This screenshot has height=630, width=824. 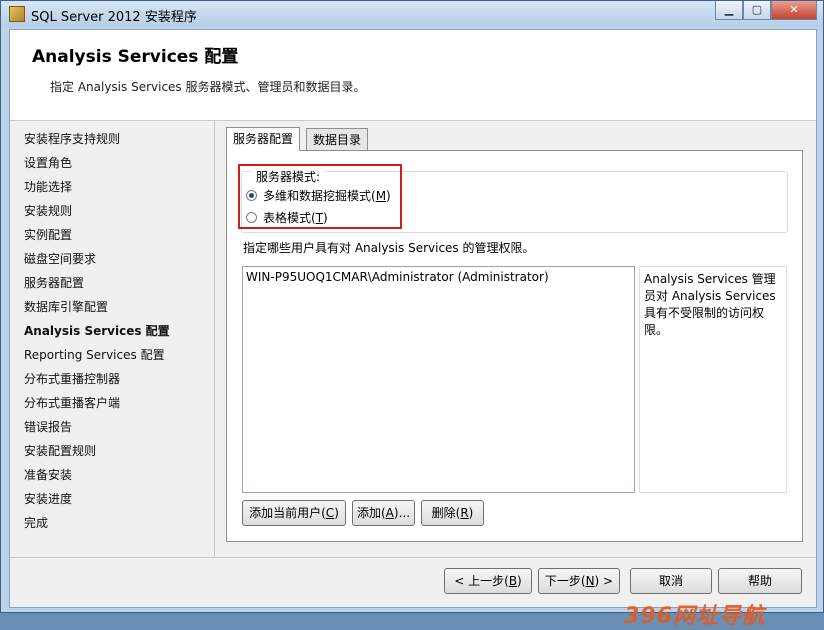 What do you see at coordinates (48, 498) in the screenshot?
I see `nav-step-item: 安装进度` at bounding box center [48, 498].